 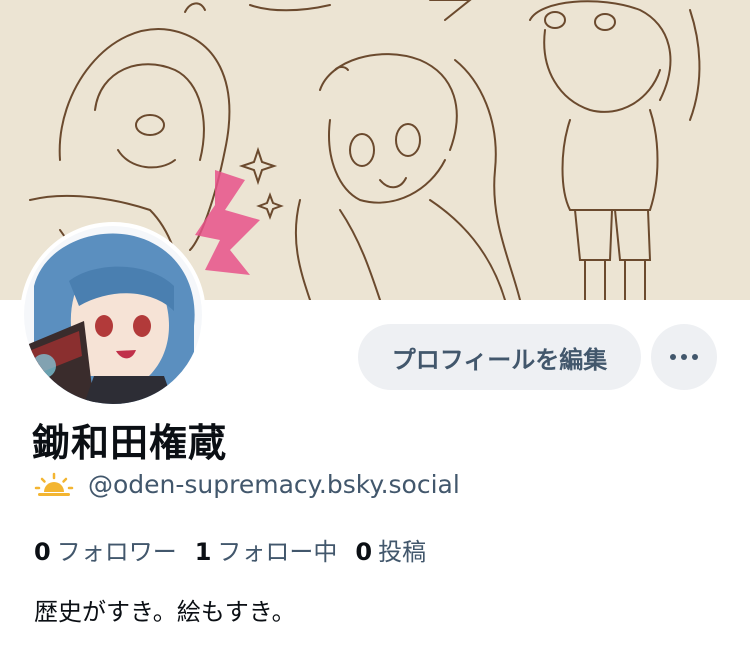 I want to click on followers-label: フォロワー, so click(x=116, y=552).